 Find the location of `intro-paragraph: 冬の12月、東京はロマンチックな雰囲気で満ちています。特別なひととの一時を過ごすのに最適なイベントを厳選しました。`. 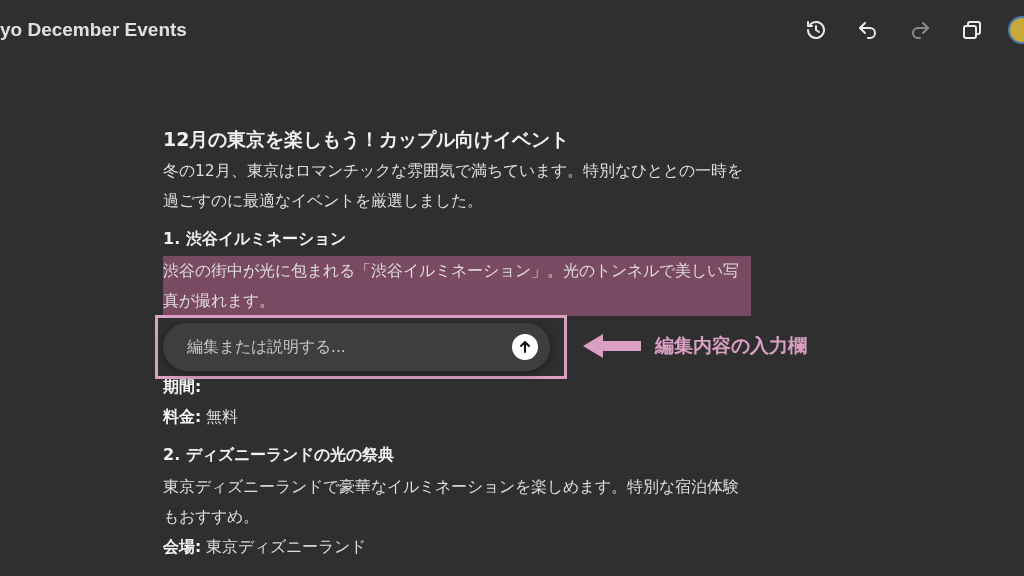

intro-paragraph: 冬の12月、東京はロマンチックな雰囲気で満ちています。特別なひととの一時を過ごすのに最適なイベントを厳選しました。 is located at coordinates (453, 186).